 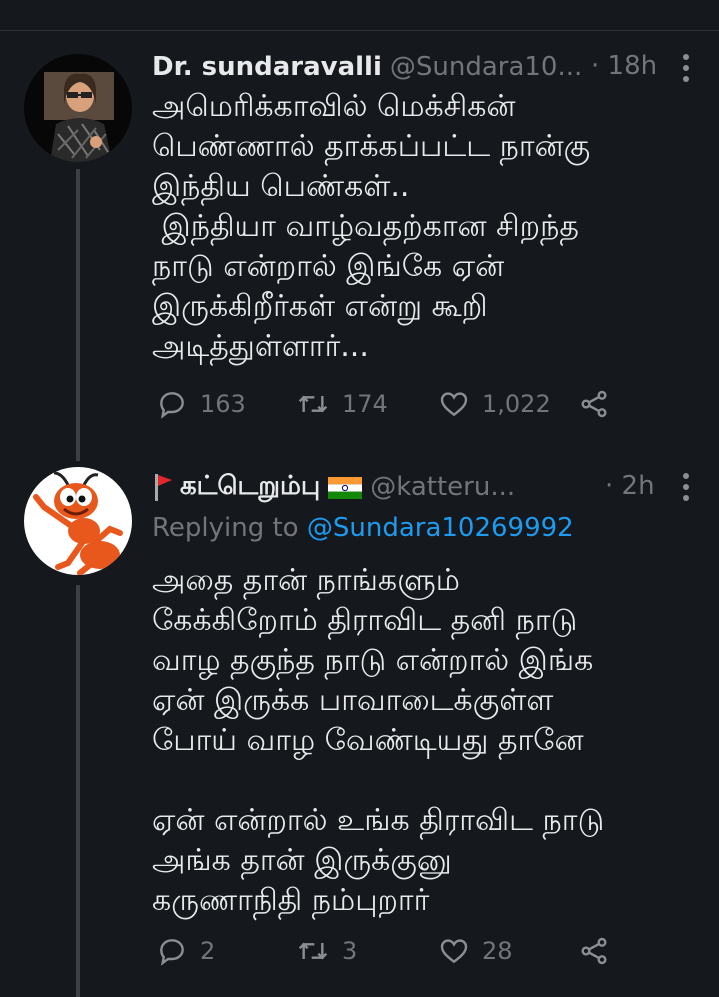 I want to click on red-flag-icon, so click(x=163, y=487).